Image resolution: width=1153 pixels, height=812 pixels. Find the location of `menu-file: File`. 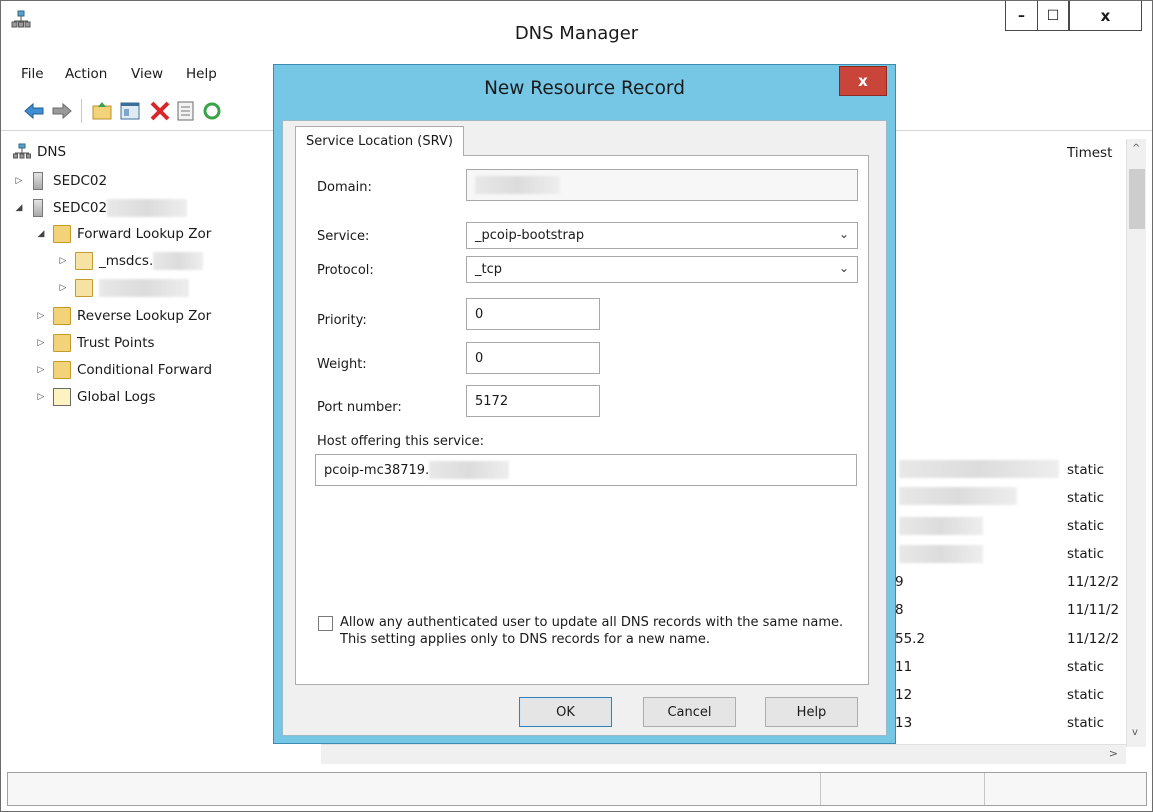

menu-file: File is located at coordinates (32, 74).